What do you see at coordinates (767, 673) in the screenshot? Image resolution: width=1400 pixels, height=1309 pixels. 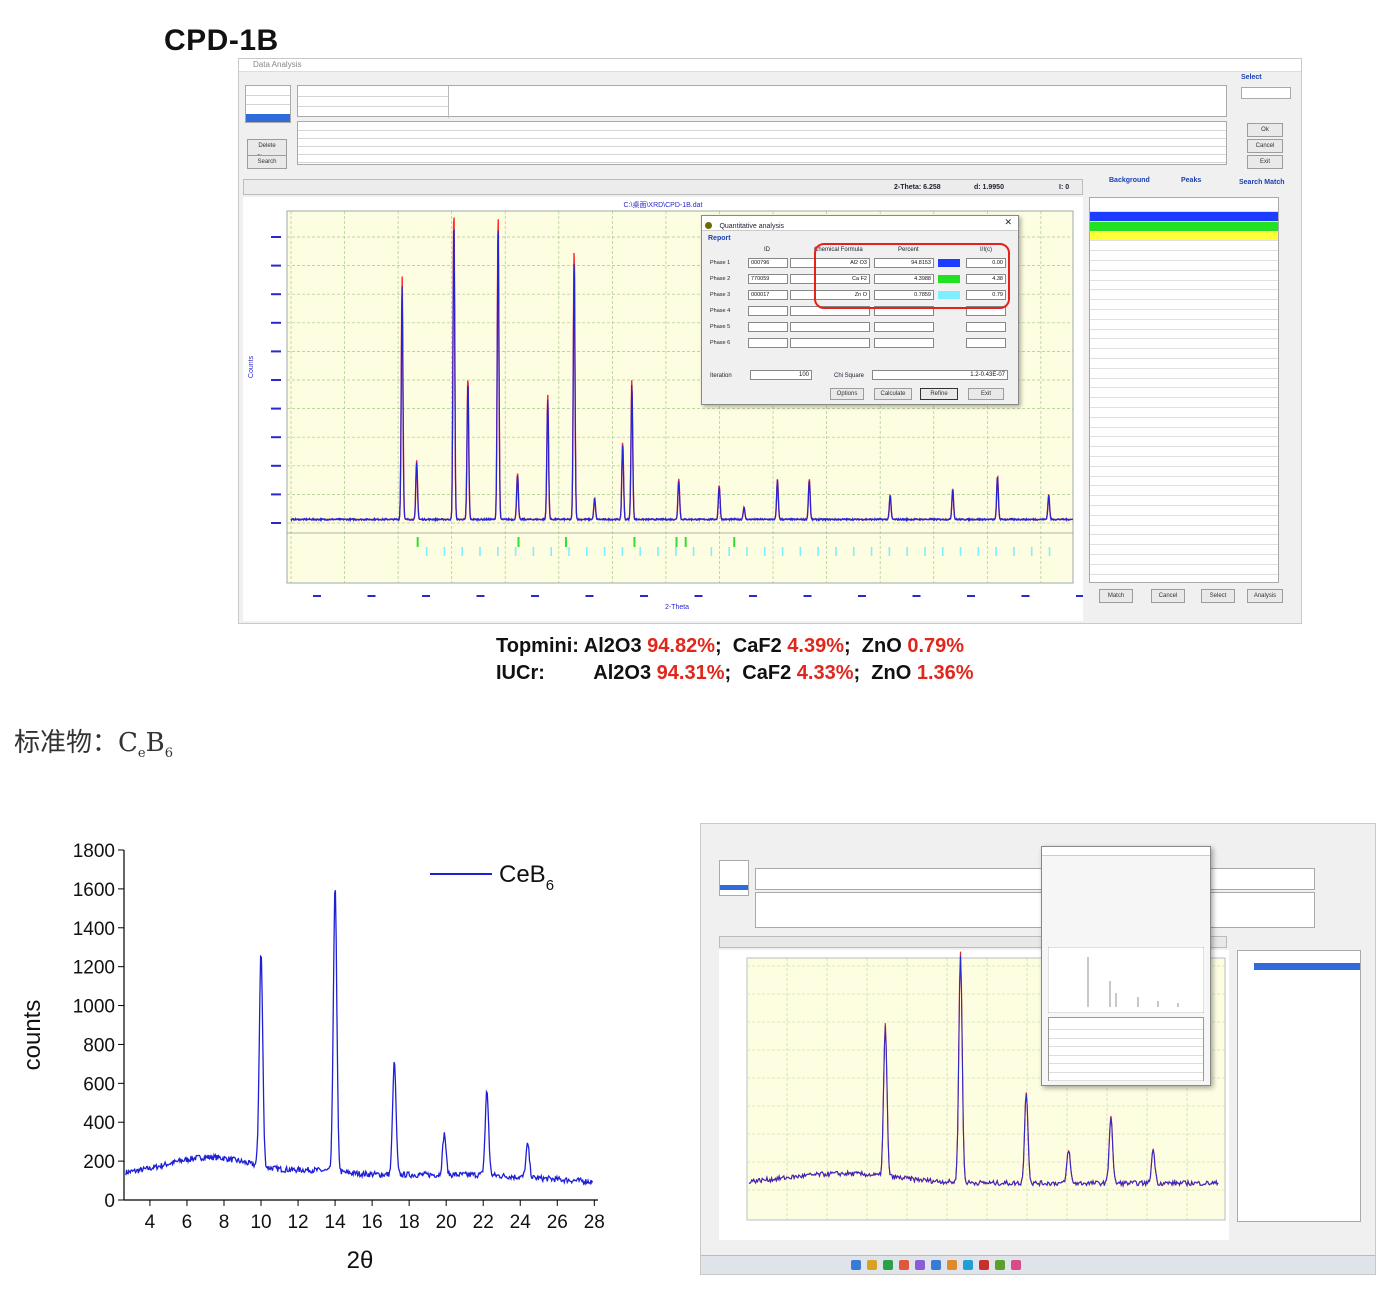 I see `phase-caf2-2: CaF2` at bounding box center [767, 673].